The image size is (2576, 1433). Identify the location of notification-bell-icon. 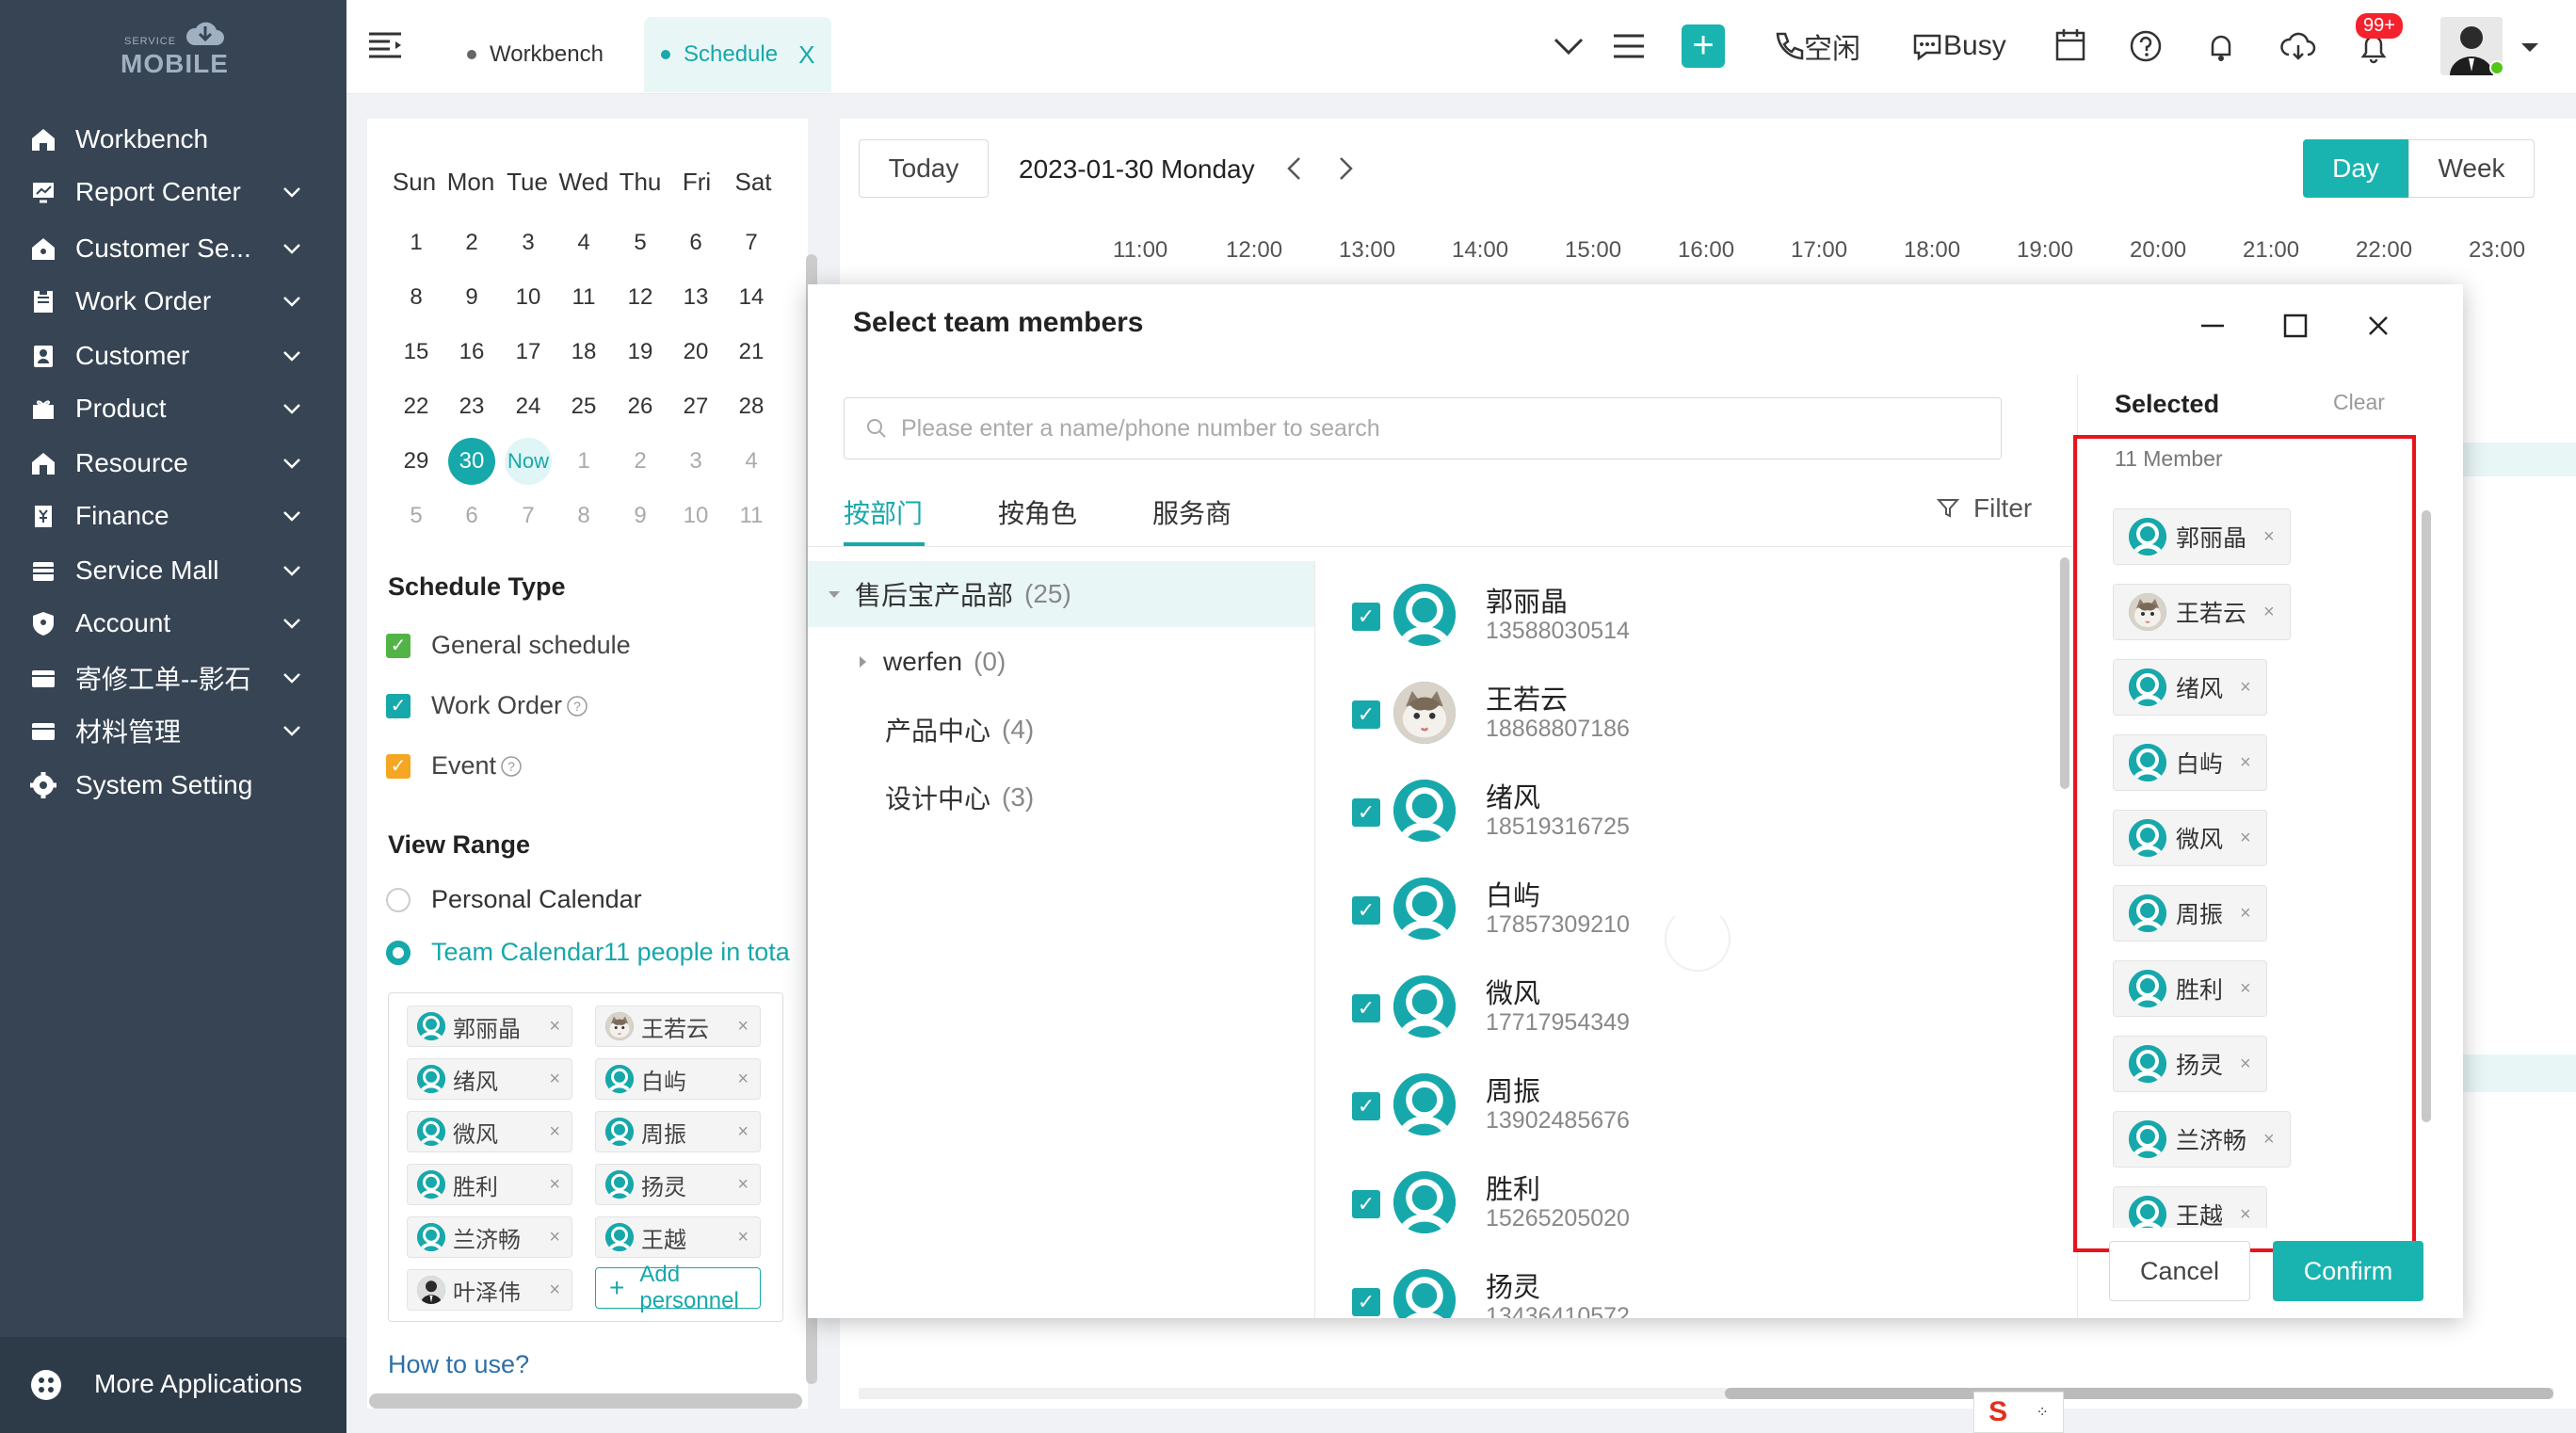
(2221, 46).